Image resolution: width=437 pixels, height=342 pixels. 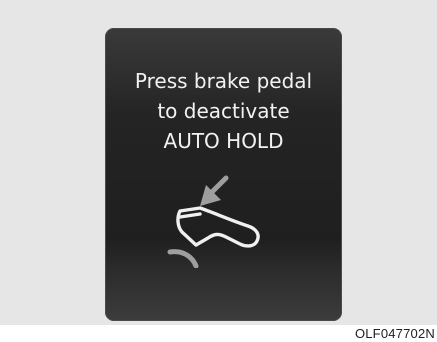 What do you see at coordinates (223, 81) in the screenshot?
I see `message-line-1: Press brake pedal` at bounding box center [223, 81].